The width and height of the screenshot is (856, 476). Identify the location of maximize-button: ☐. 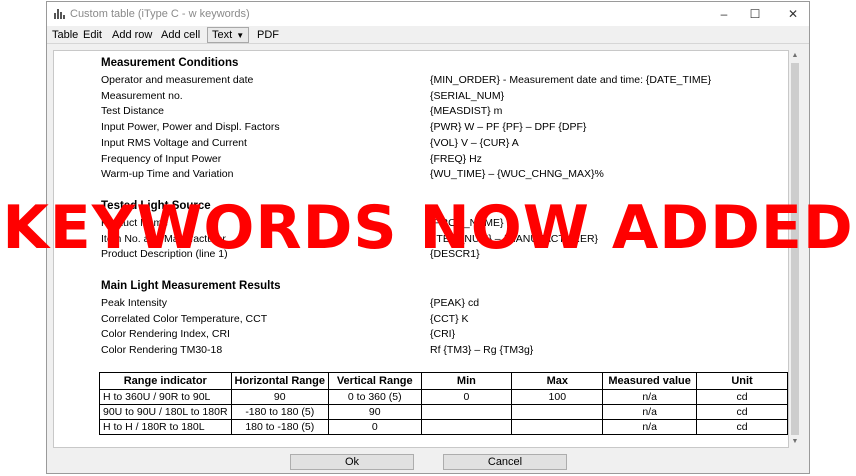
(755, 14).